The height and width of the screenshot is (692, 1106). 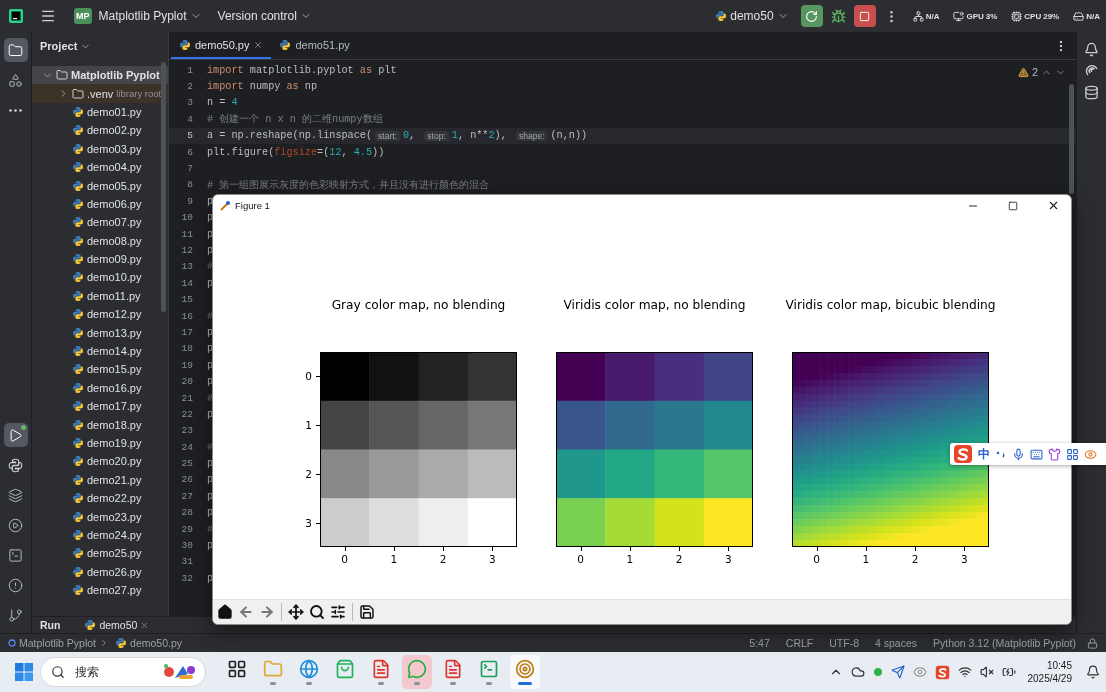 I want to click on line-number: 10, so click(x=186, y=218).